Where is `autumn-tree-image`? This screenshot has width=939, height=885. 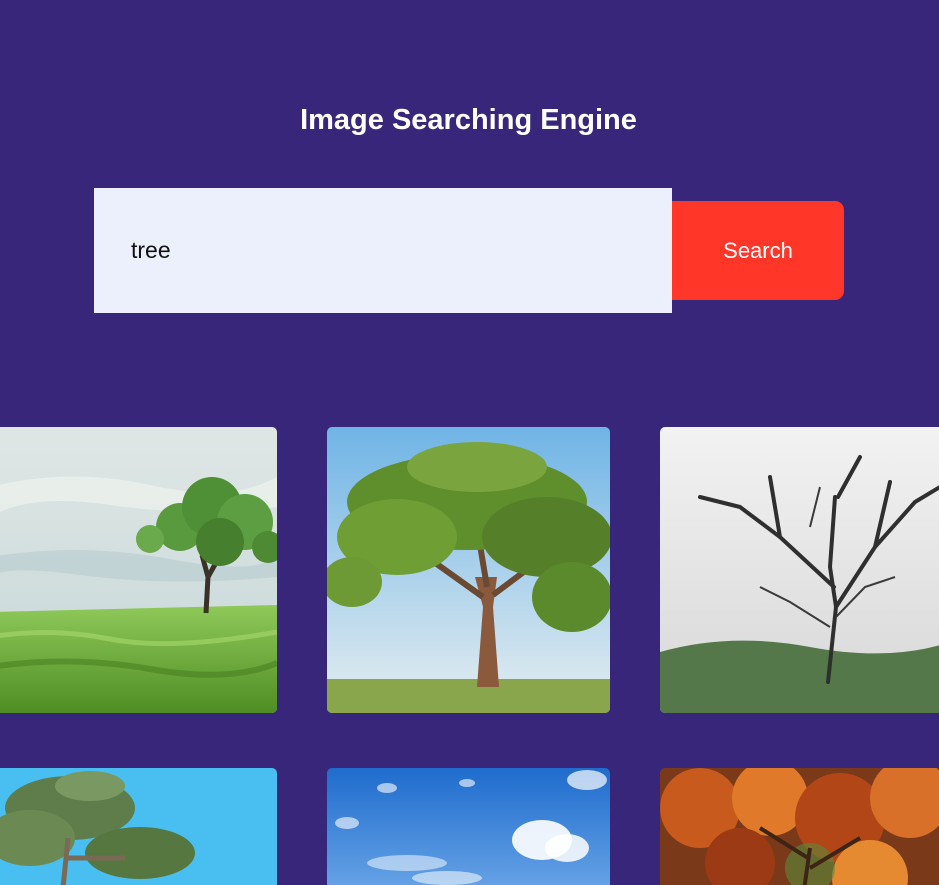
autumn-tree-image is located at coordinates (799, 826).